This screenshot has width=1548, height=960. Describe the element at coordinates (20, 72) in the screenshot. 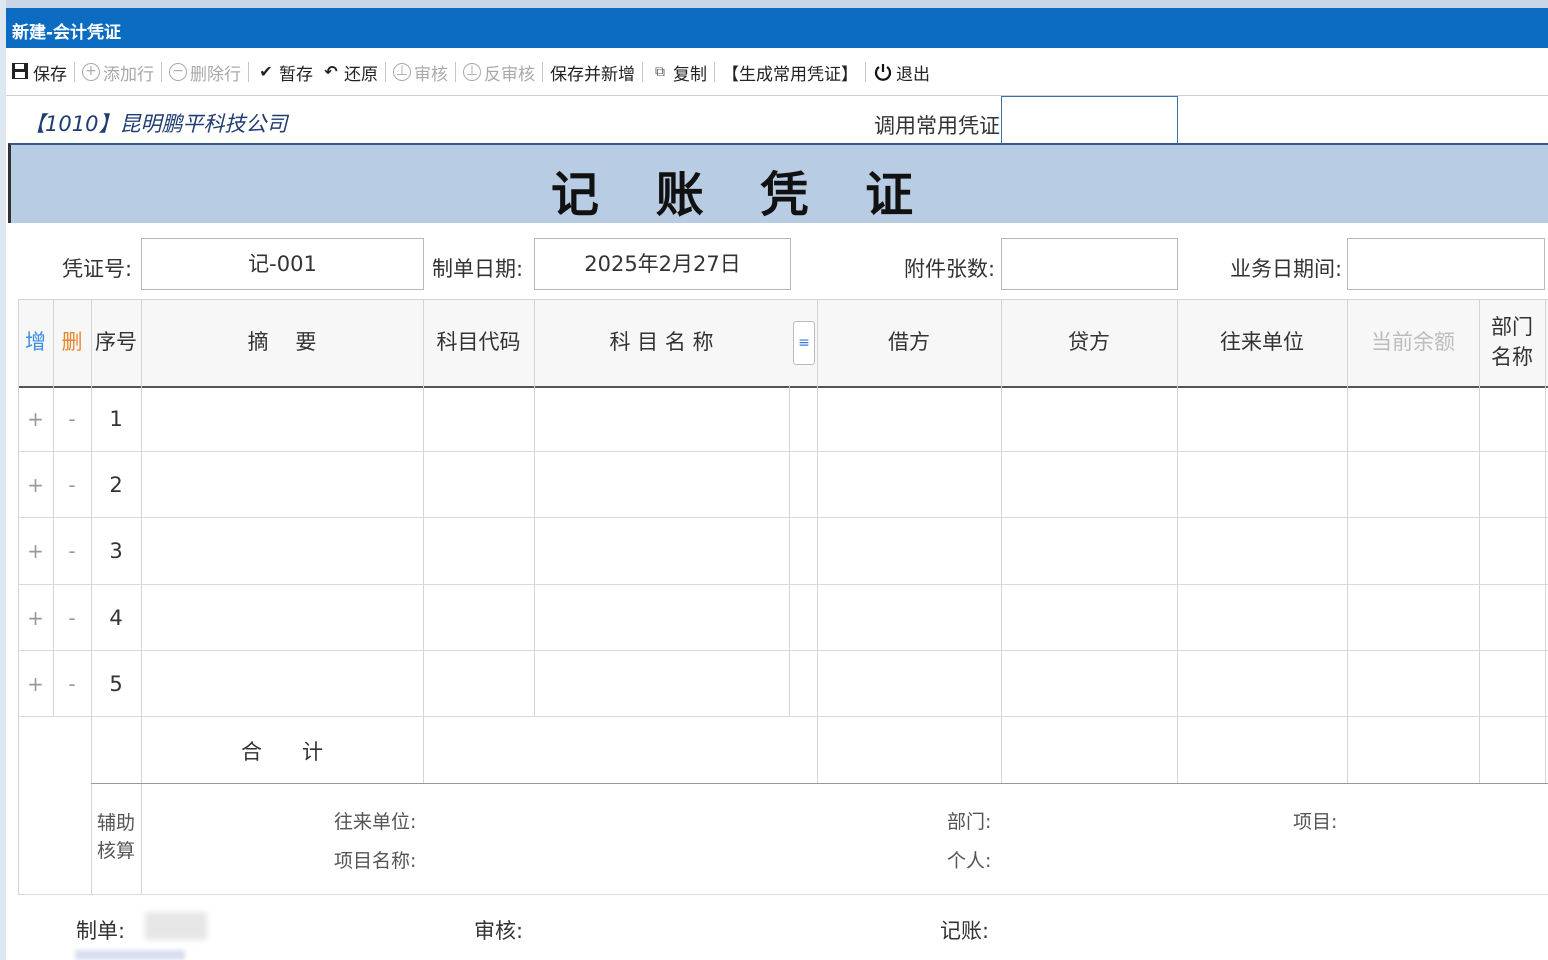

I see `floppy-disk-icon` at that location.